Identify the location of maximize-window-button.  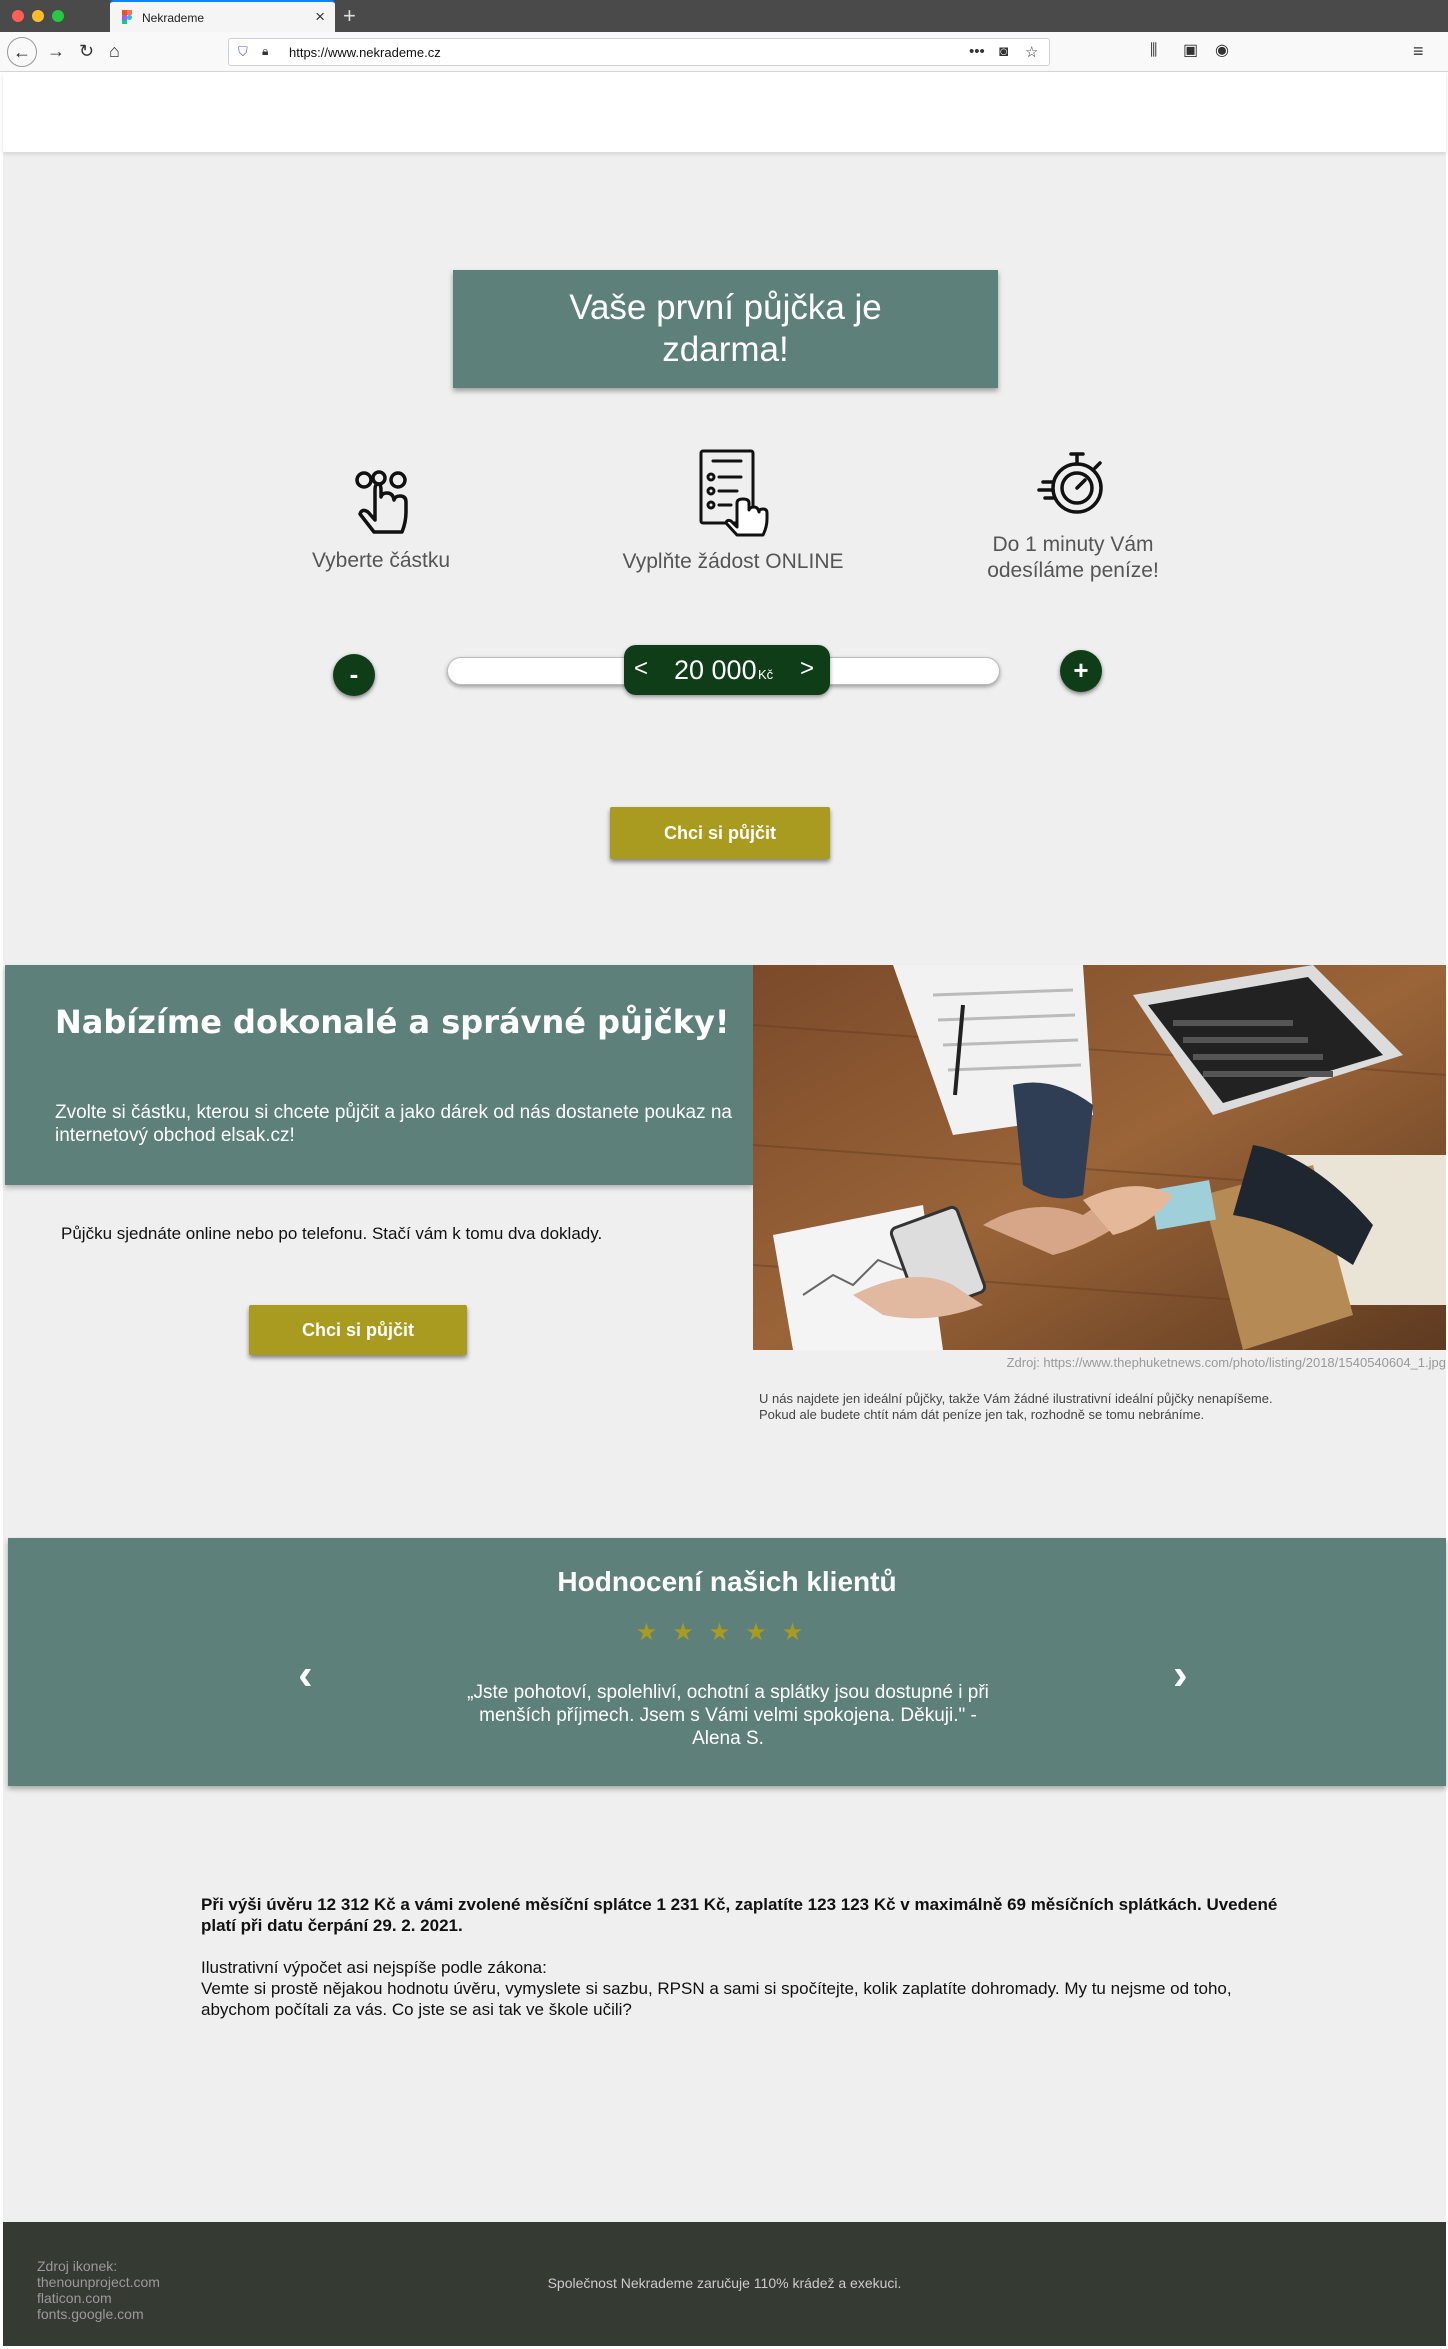
(58, 16).